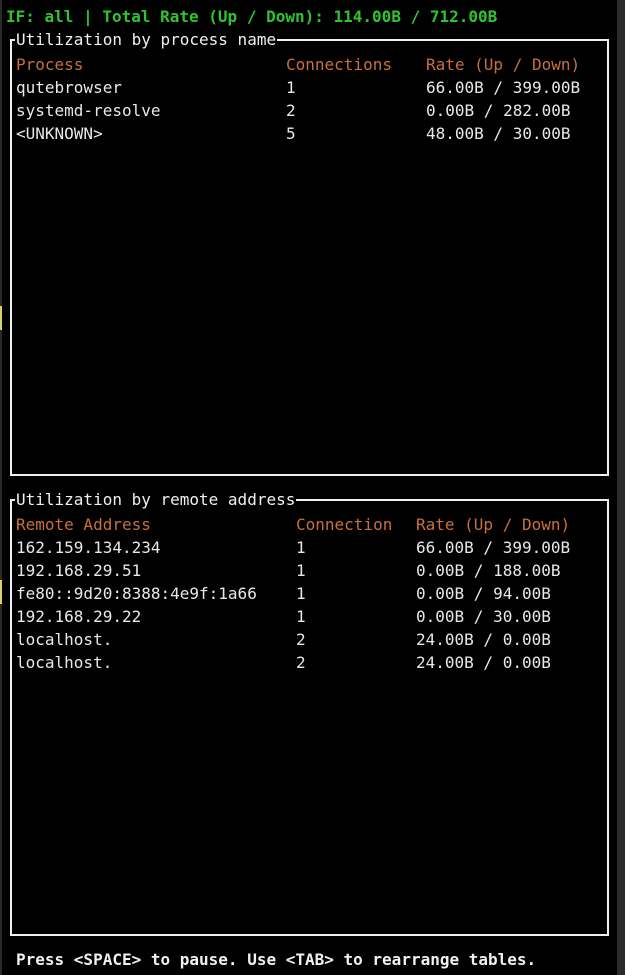 The width and height of the screenshot is (625, 975). Describe the element at coordinates (493, 547) in the screenshot. I see `remote-rate: 66.00B / 399.00B` at that location.